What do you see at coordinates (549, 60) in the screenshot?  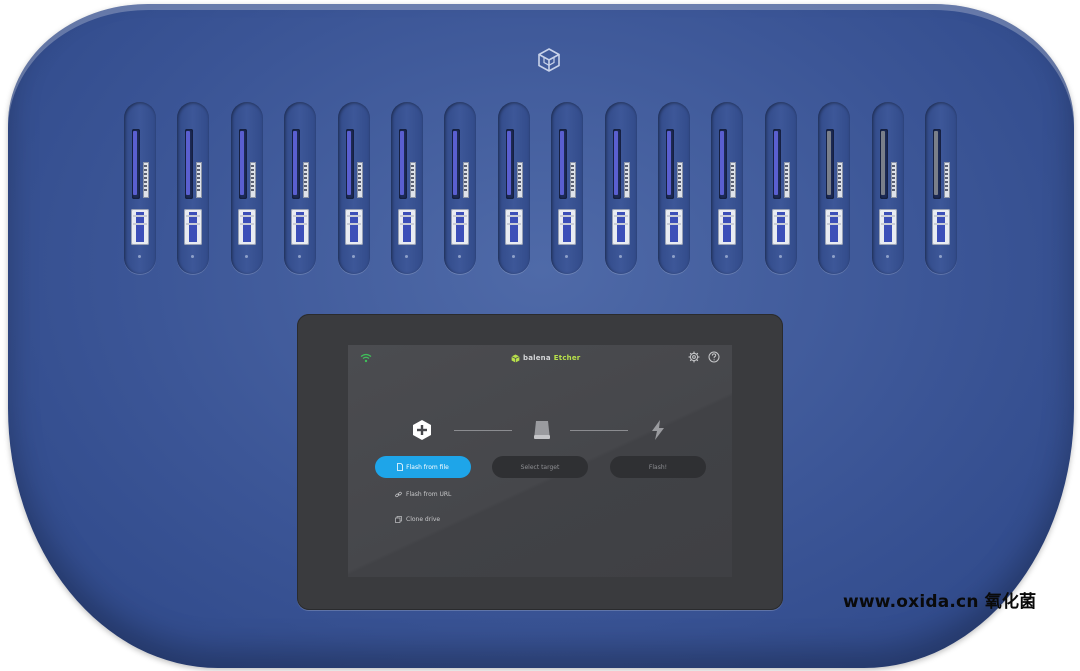 I see `balena-cube-logo-icon` at bounding box center [549, 60].